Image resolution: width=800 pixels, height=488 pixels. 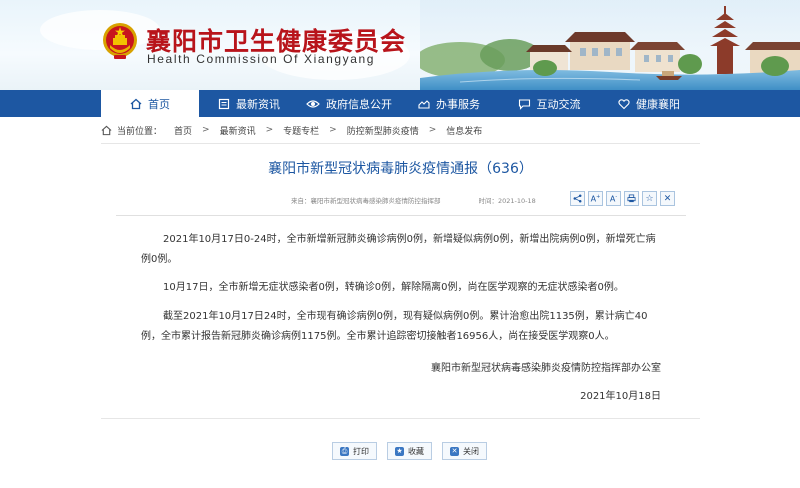 I want to click on service-icon, so click(x=424, y=104).